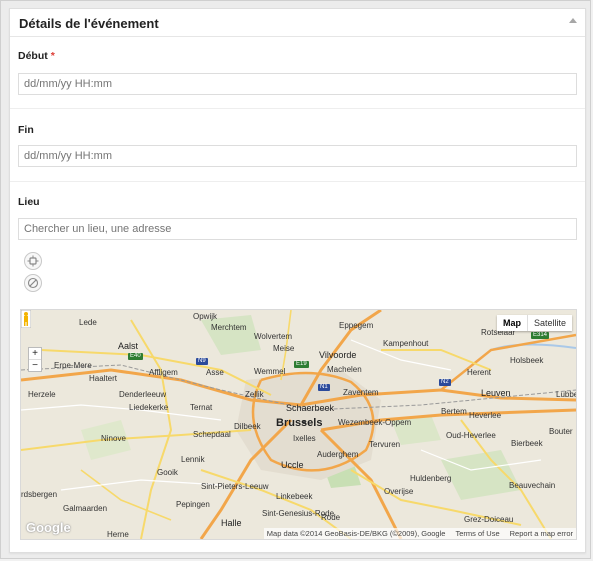 This screenshot has width=593, height=561. Describe the element at coordinates (35, 365) in the screenshot. I see `zoom-out-button: −` at that location.